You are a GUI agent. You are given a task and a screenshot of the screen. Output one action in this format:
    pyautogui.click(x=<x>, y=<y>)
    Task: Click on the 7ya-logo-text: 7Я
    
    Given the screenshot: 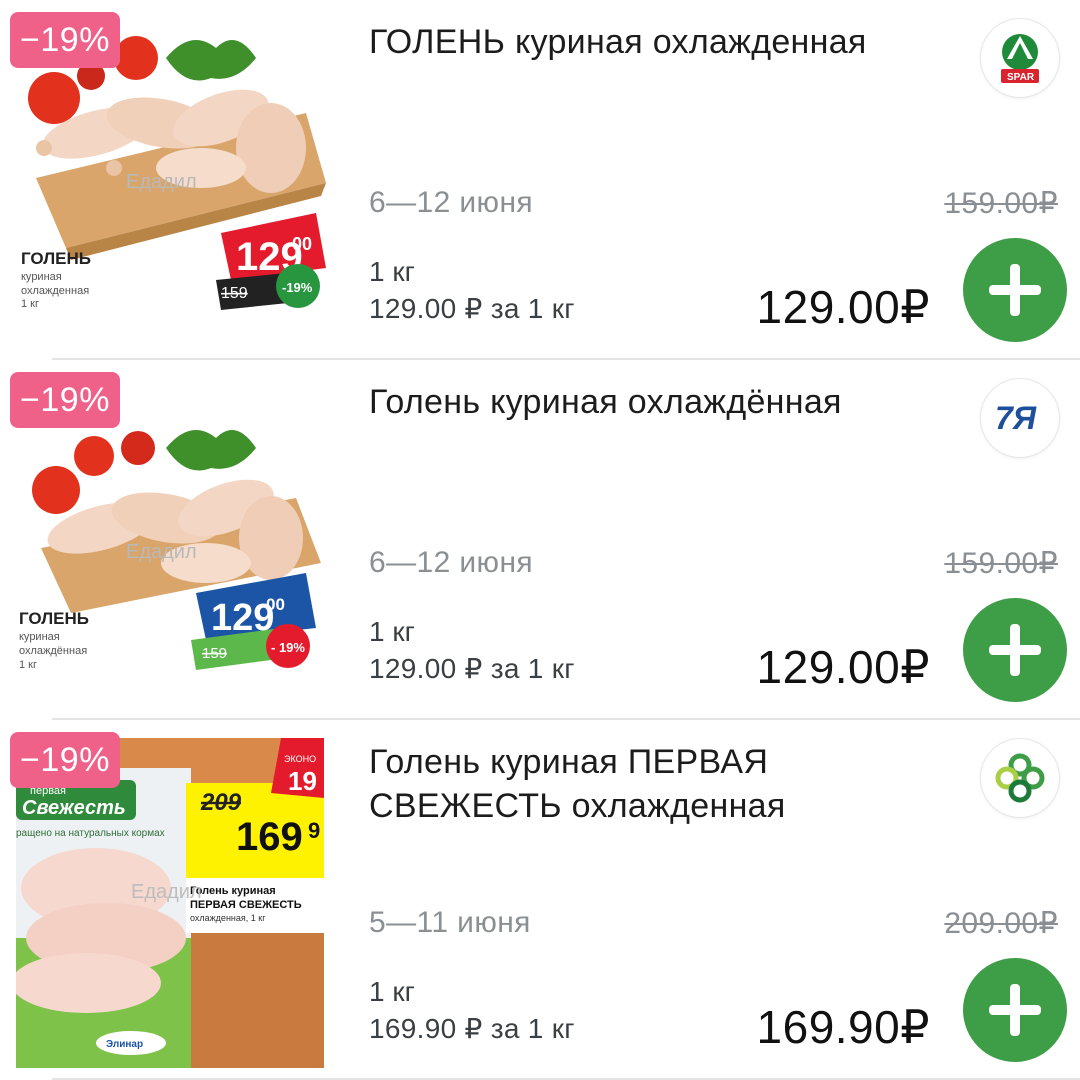 What is the action you would take?
    pyautogui.click(x=1016, y=418)
    